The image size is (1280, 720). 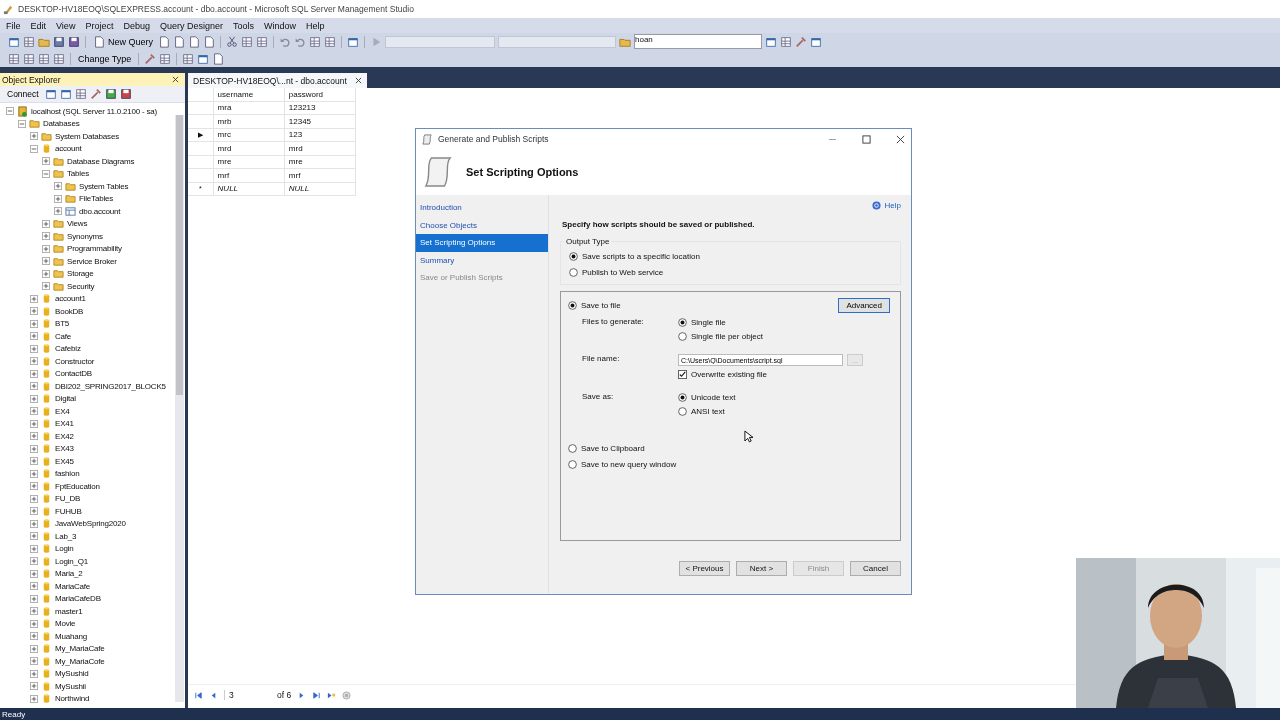 I want to click on radio-label: Unicode text, so click(x=713, y=397).